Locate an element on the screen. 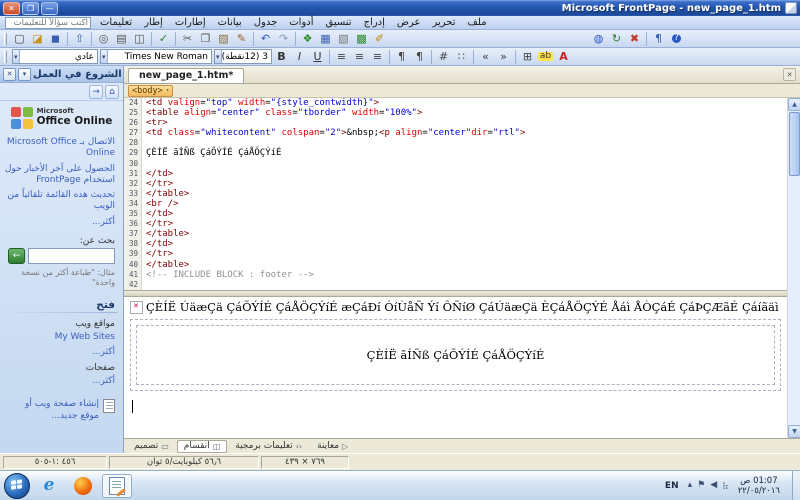 The height and width of the screenshot is (500, 800). help-question-input is located at coordinates (48, 22).